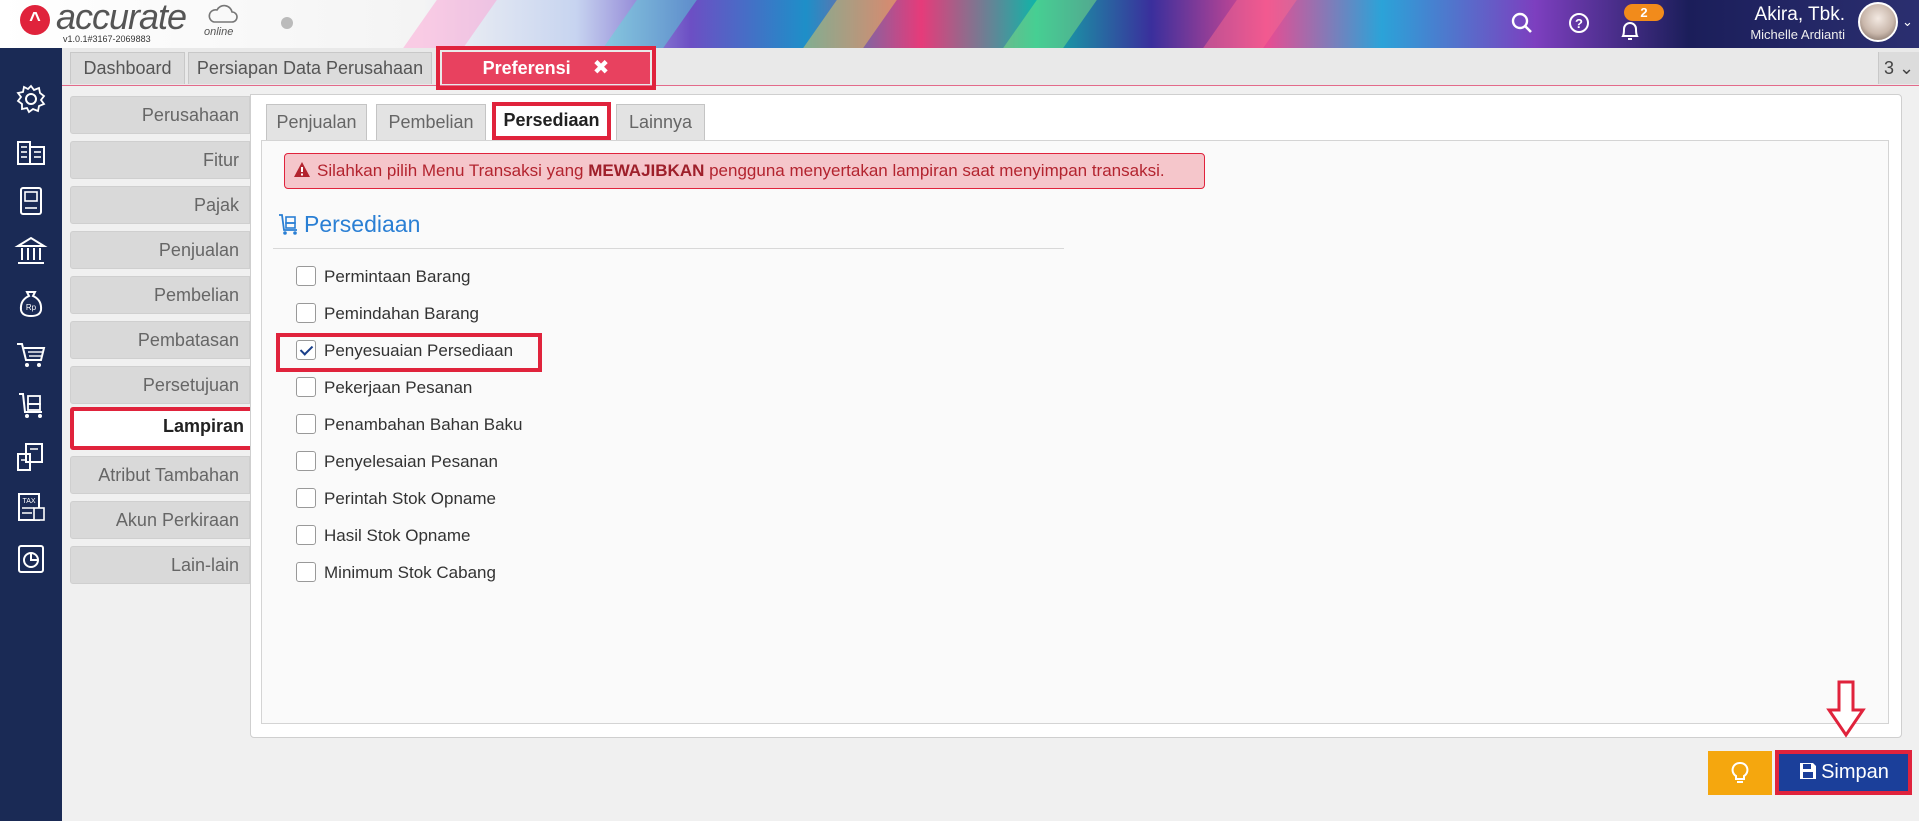 The height and width of the screenshot is (821, 1919). Describe the element at coordinates (1878, 22) in the screenshot. I see `avatar` at that location.